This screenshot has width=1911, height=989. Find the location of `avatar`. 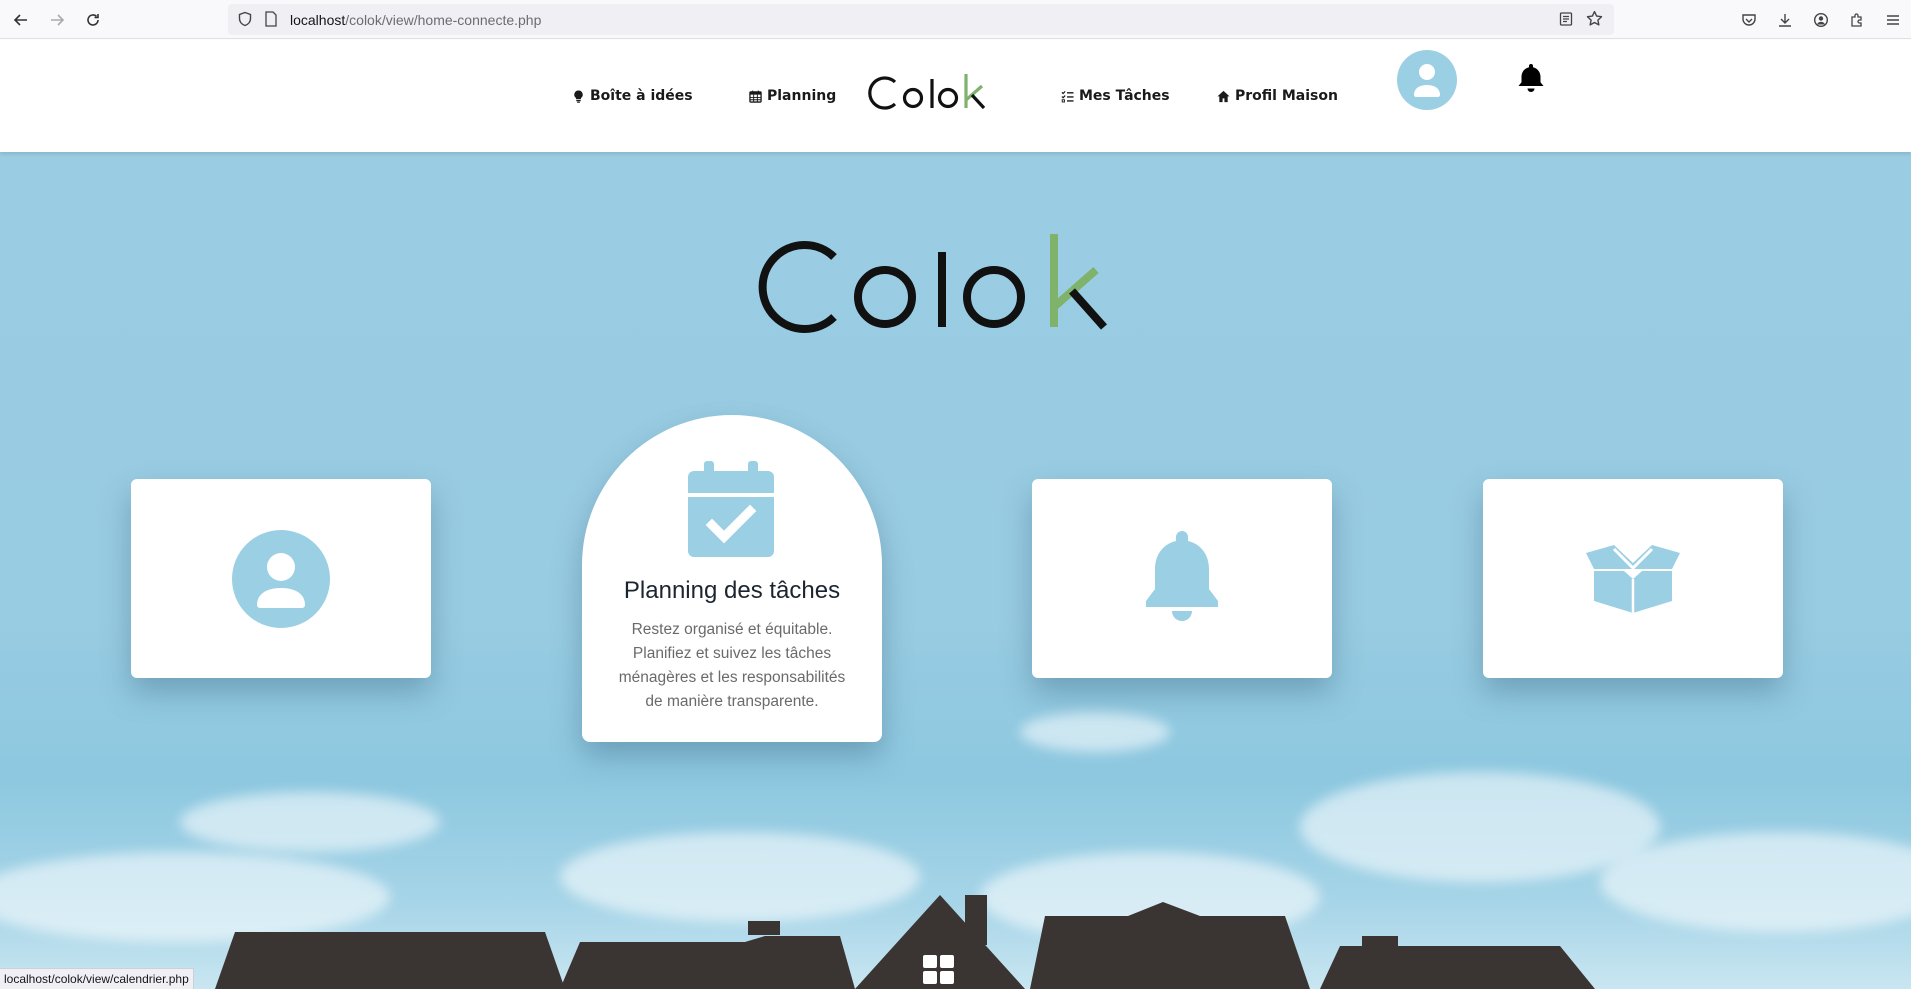

avatar is located at coordinates (1427, 80).